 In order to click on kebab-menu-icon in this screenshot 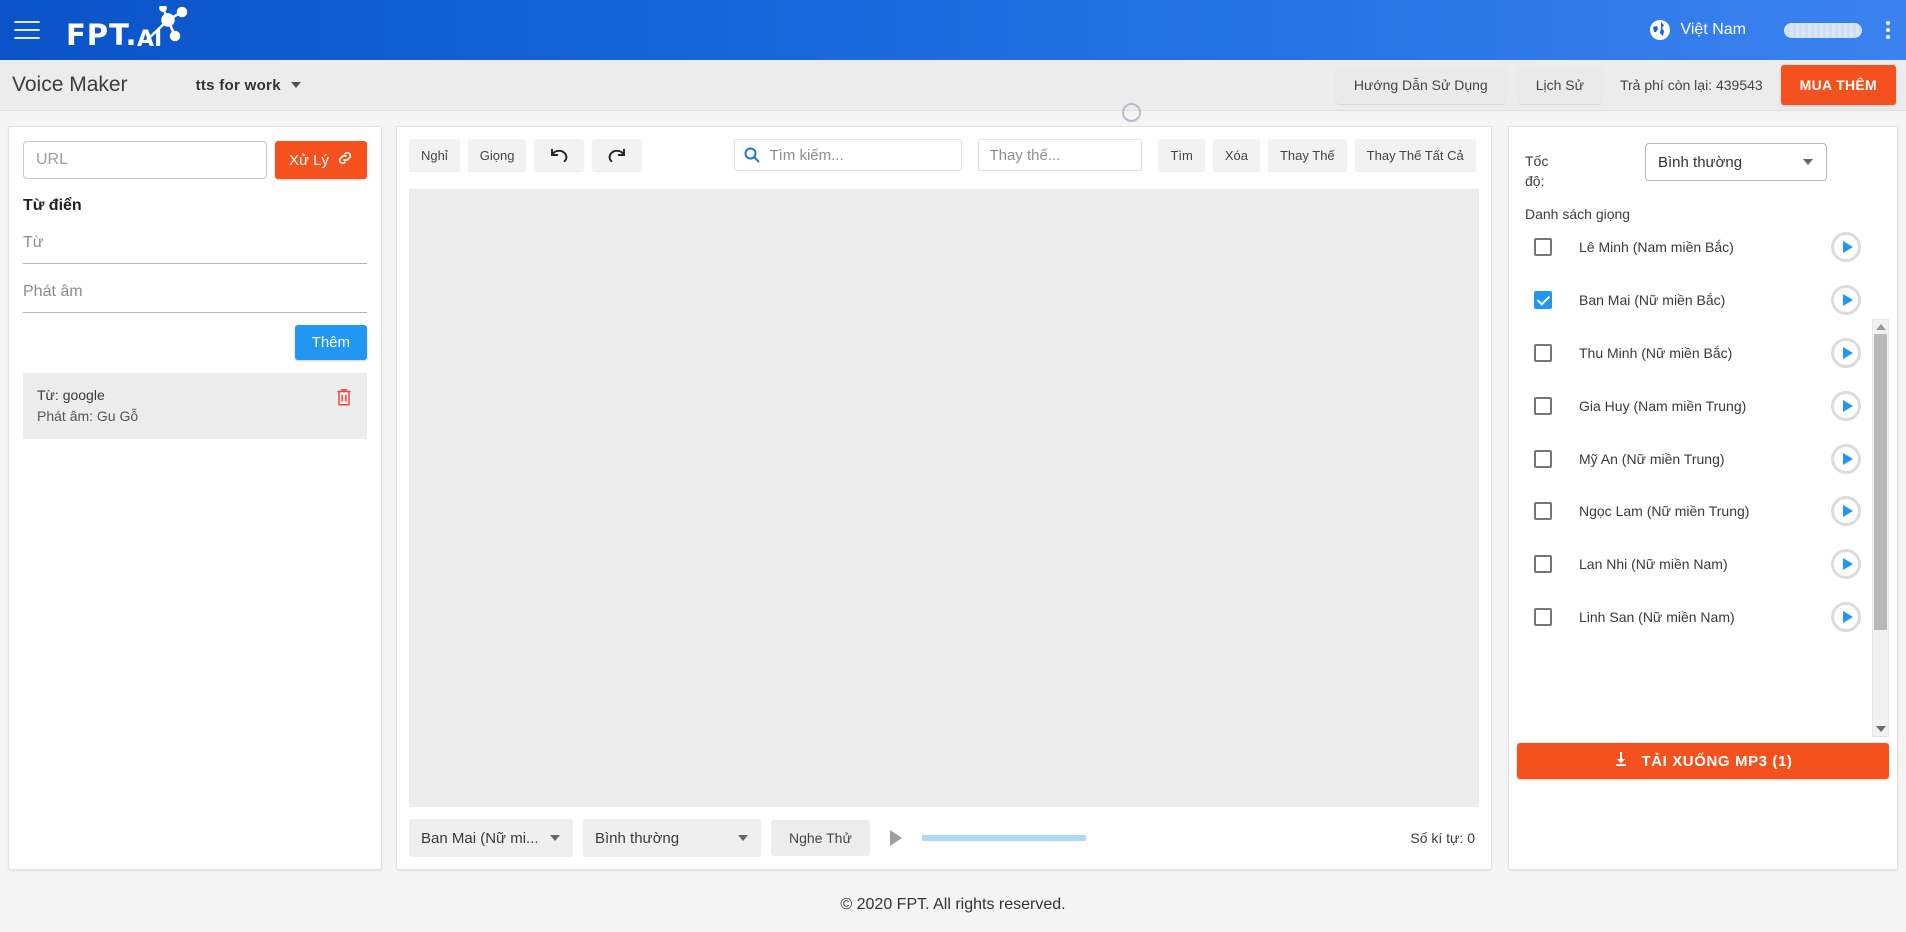, I will do `click(1888, 30)`.